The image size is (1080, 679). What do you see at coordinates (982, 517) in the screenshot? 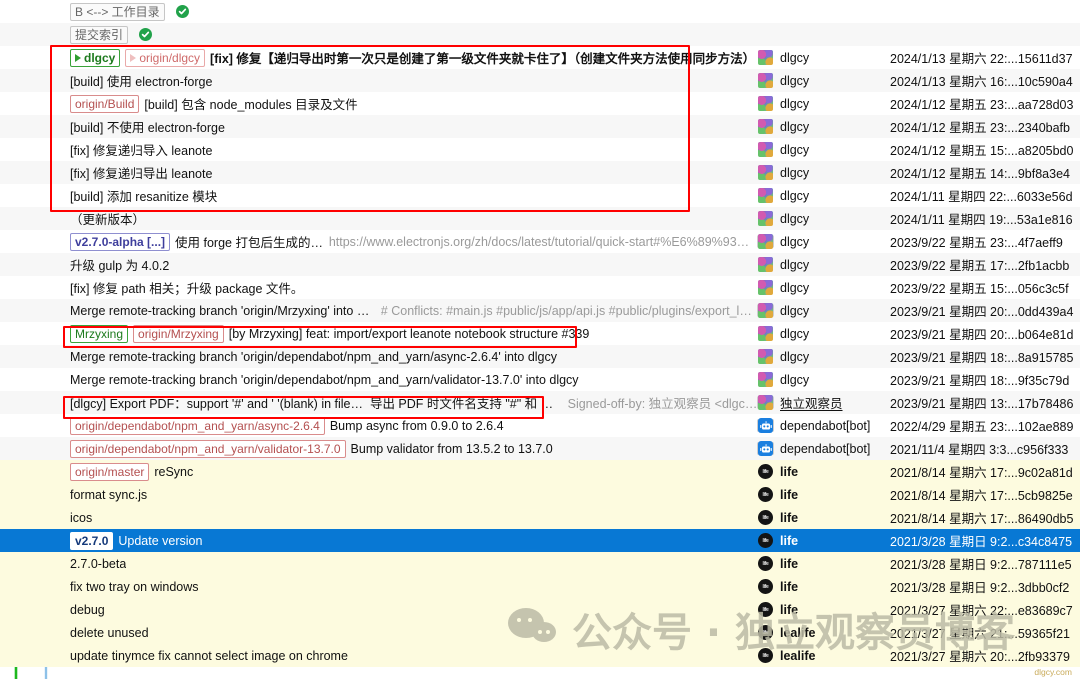
I see `date-cell: 2021/8/14 星期六 17:...86490db5` at bounding box center [982, 517].